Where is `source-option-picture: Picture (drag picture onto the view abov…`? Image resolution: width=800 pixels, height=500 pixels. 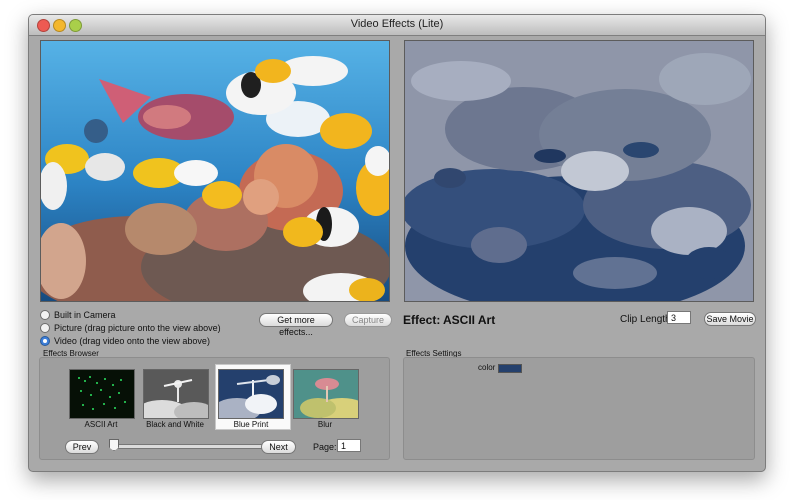 source-option-picture: Picture (drag picture onto the view abov… is located at coordinates (130, 328).